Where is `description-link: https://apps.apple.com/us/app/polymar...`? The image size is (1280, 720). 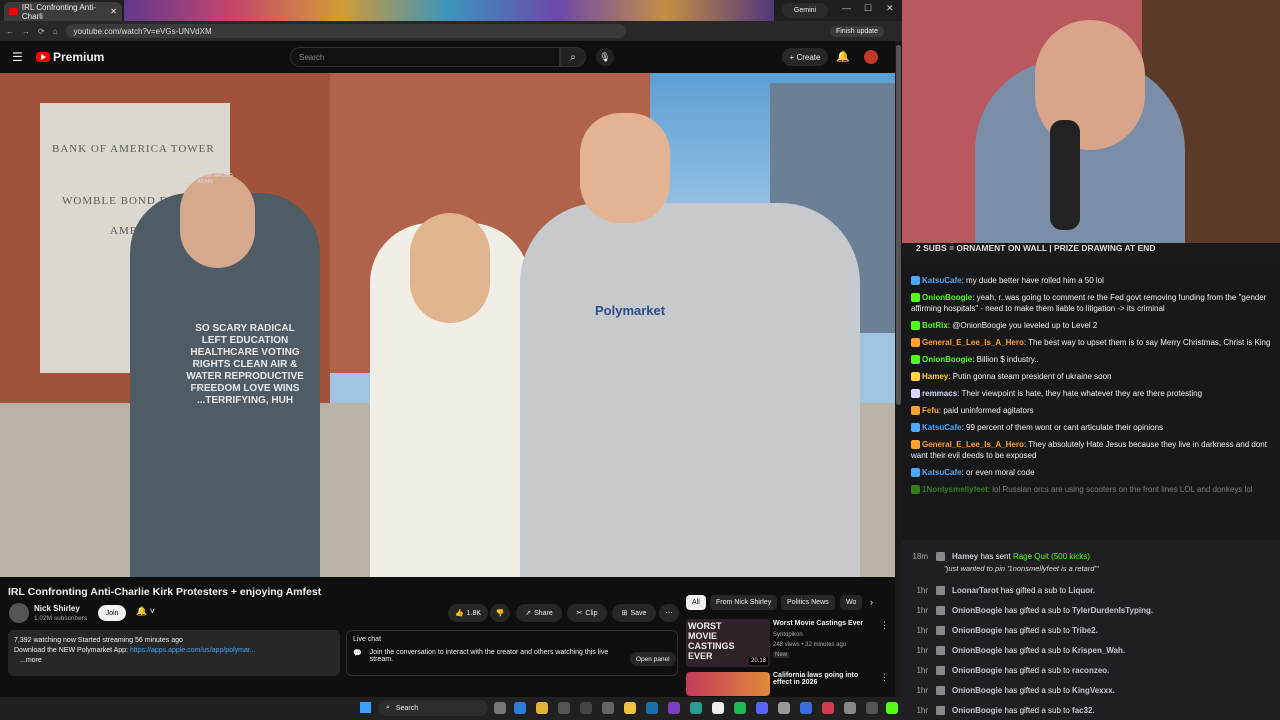
description-link: https://apps.apple.com/us/app/polymar... is located at coordinates (193, 650).